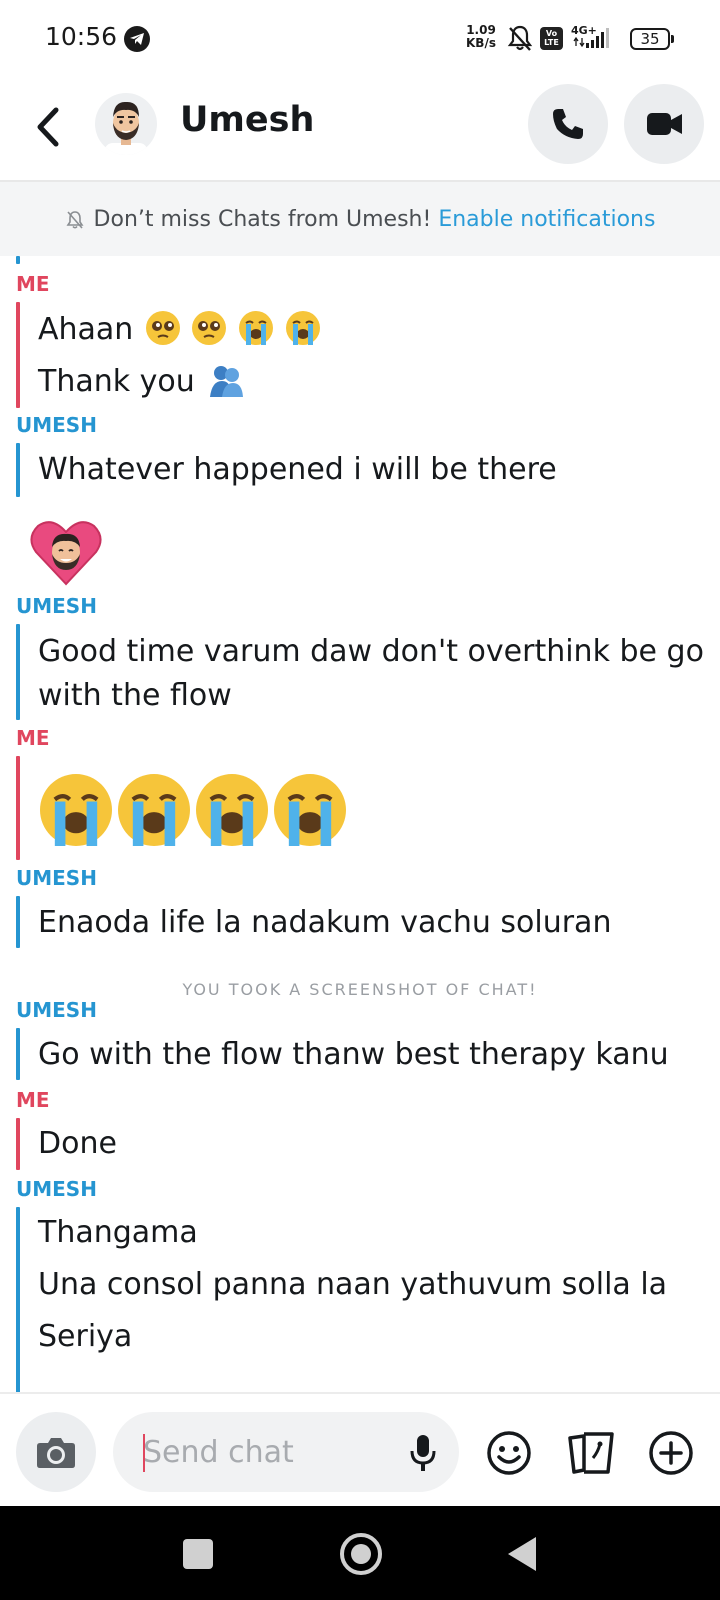 The height and width of the screenshot is (1600, 720). What do you see at coordinates (226, 386) in the screenshot?
I see `people-hugging-emoji` at bounding box center [226, 386].